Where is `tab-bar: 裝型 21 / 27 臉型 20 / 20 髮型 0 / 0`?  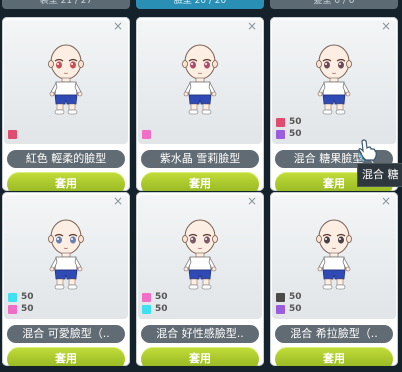 tab-bar: 裝型 21 / 27 臉型 20 / 20 髮型 0 / 0 is located at coordinates (201, 5).